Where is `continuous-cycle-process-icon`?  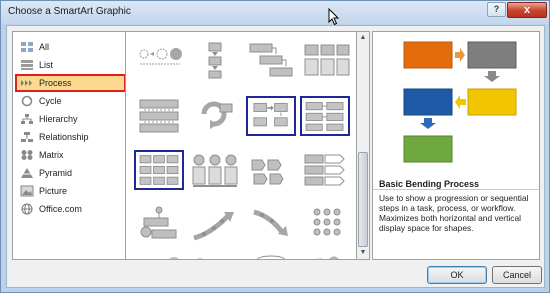
continuous-cycle-process-icon is located at coordinates (217, 115).